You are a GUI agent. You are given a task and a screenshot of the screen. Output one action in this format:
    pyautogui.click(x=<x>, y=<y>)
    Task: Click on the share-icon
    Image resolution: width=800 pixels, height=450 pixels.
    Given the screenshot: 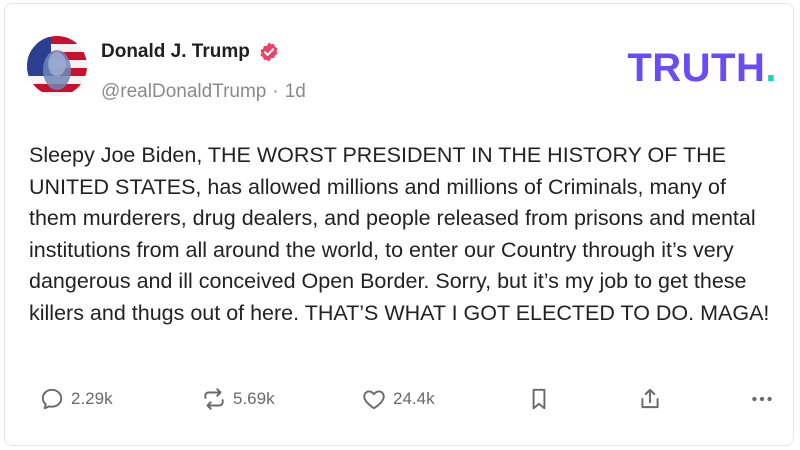 What is the action you would take?
    pyautogui.click(x=650, y=398)
    